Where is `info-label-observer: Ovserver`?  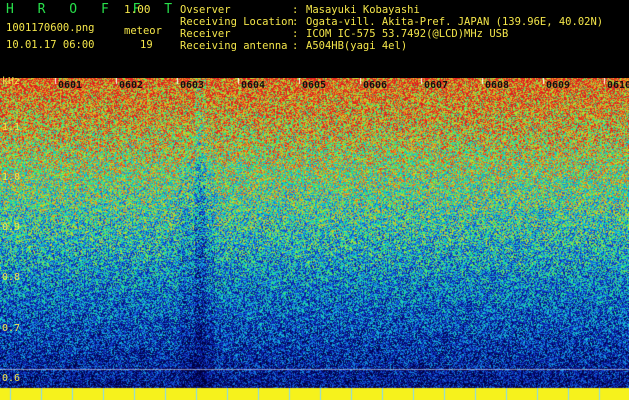 info-label-observer: Ovserver is located at coordinates (205, 10).